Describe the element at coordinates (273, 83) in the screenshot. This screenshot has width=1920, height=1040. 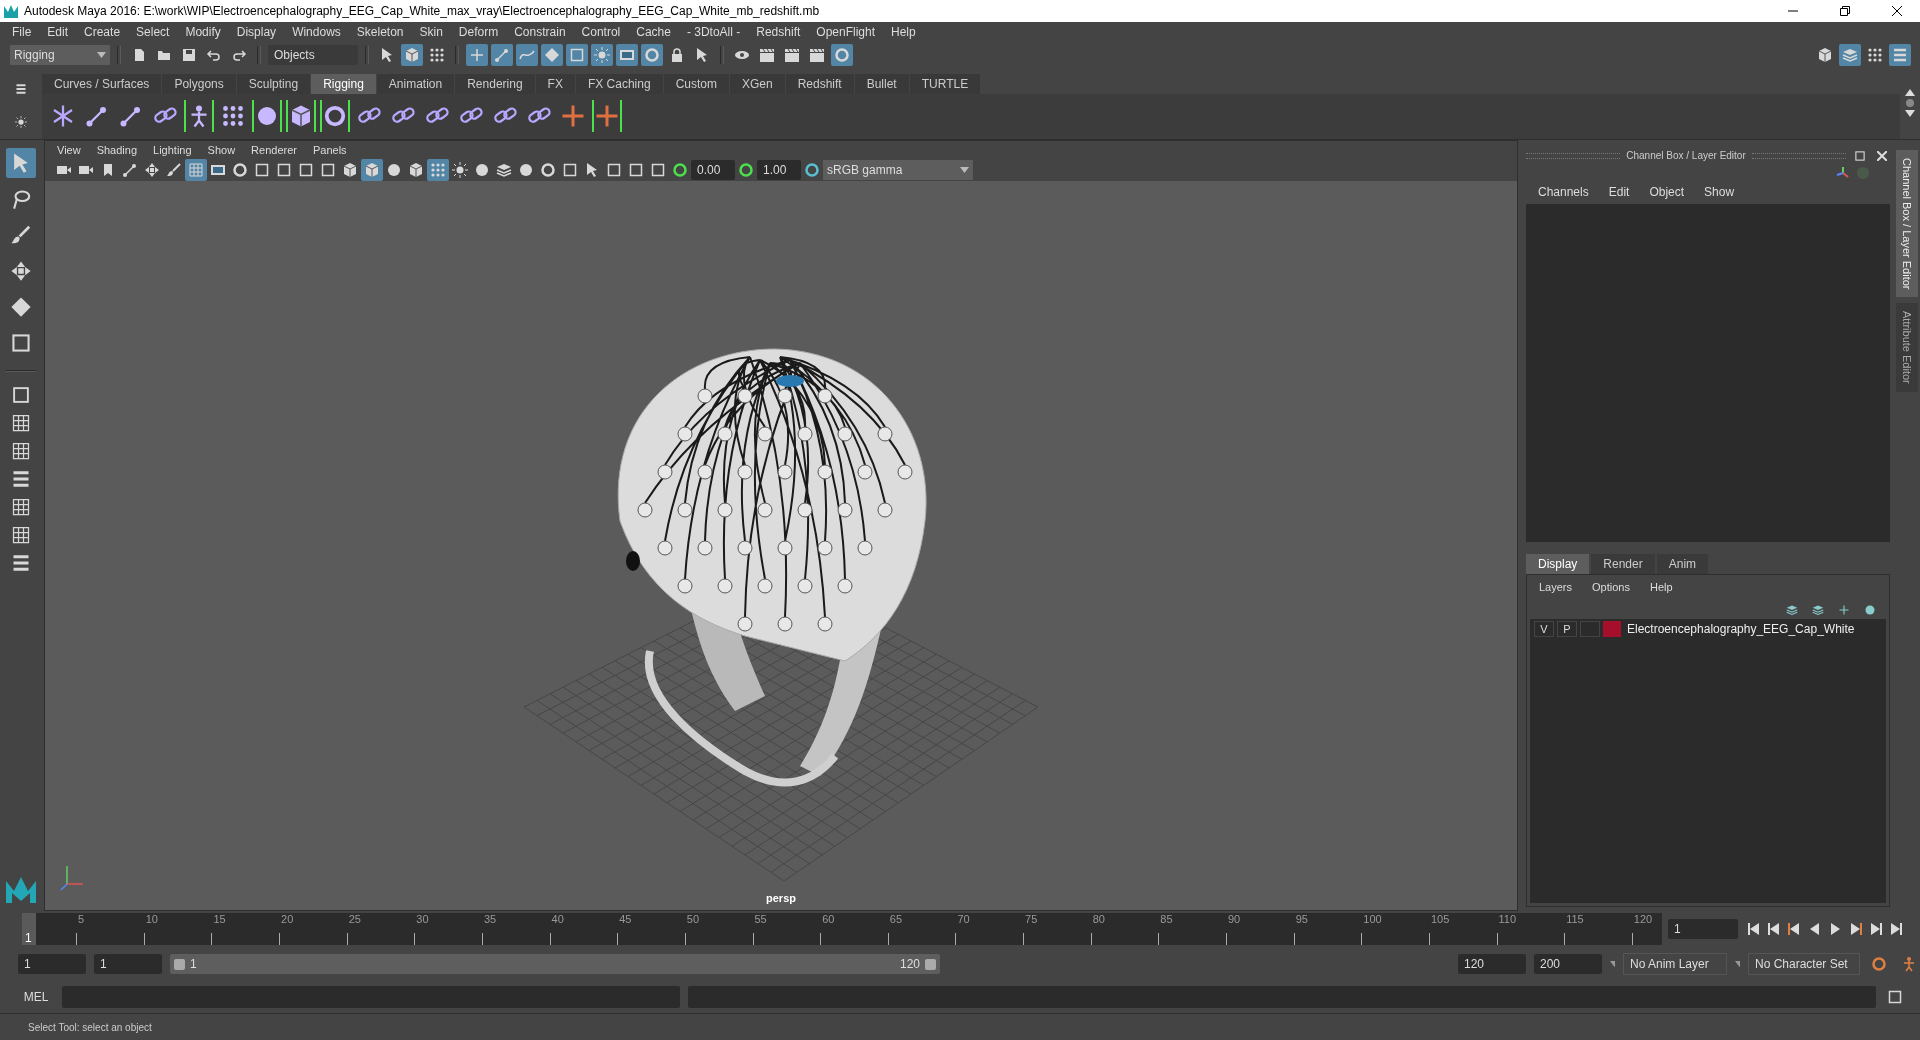
I see `shelf-tab: Sculpting` at that location.